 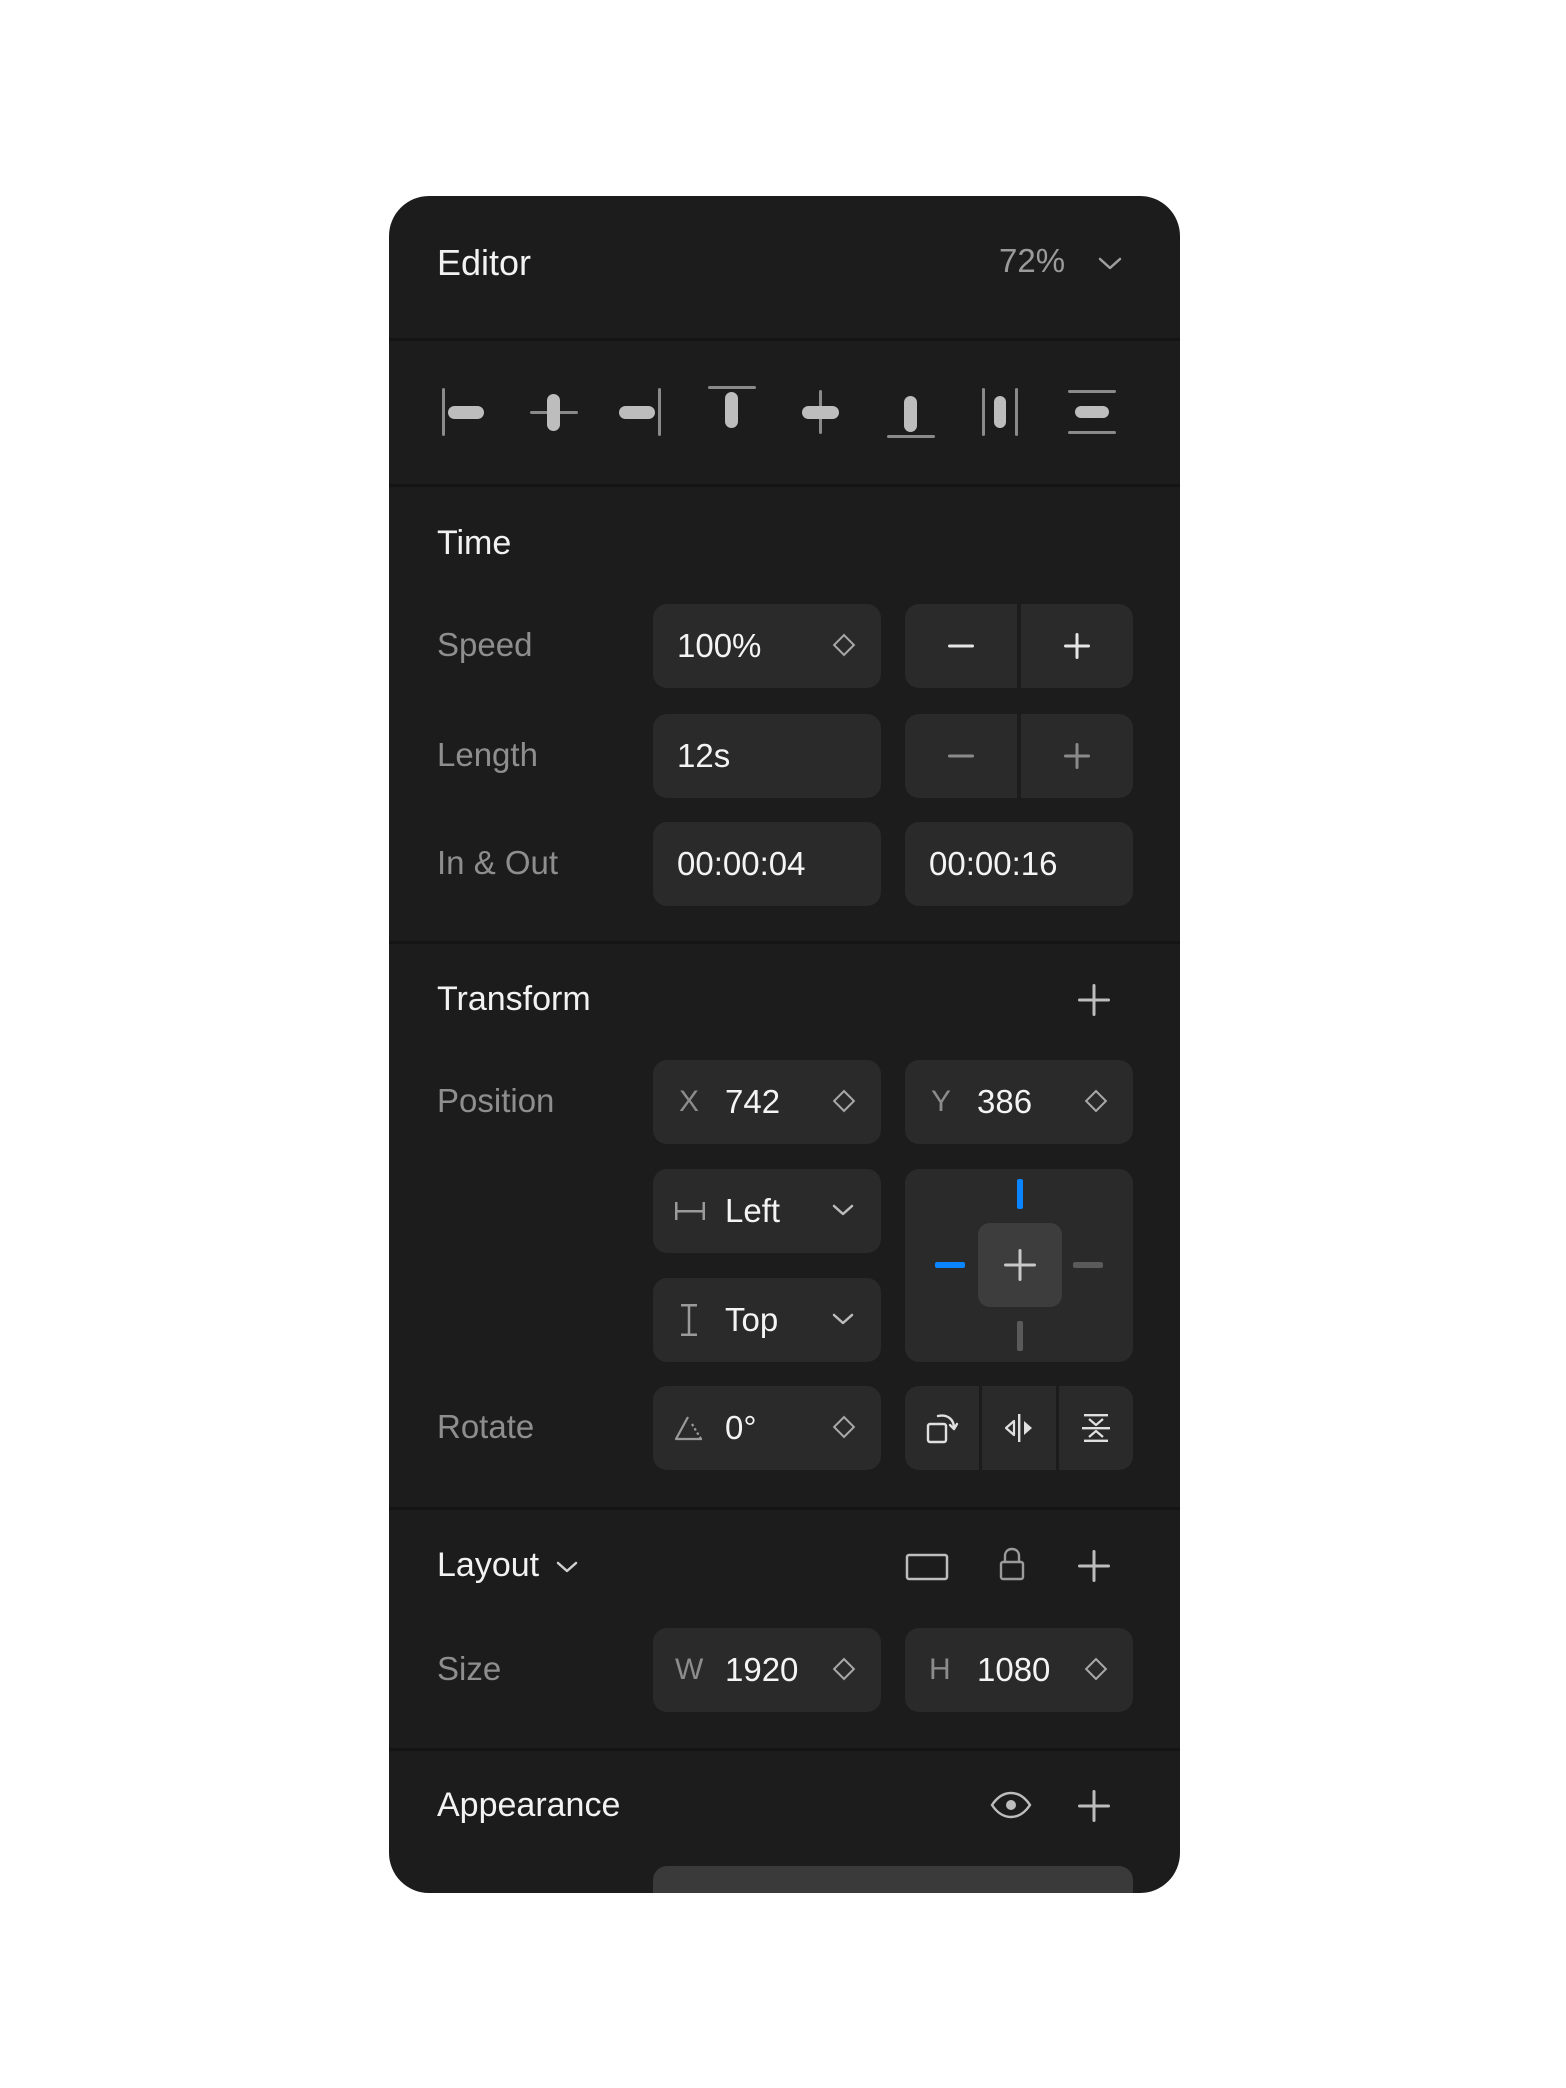 I want to click on panel-title: Editor, so click(x=484, y=262).